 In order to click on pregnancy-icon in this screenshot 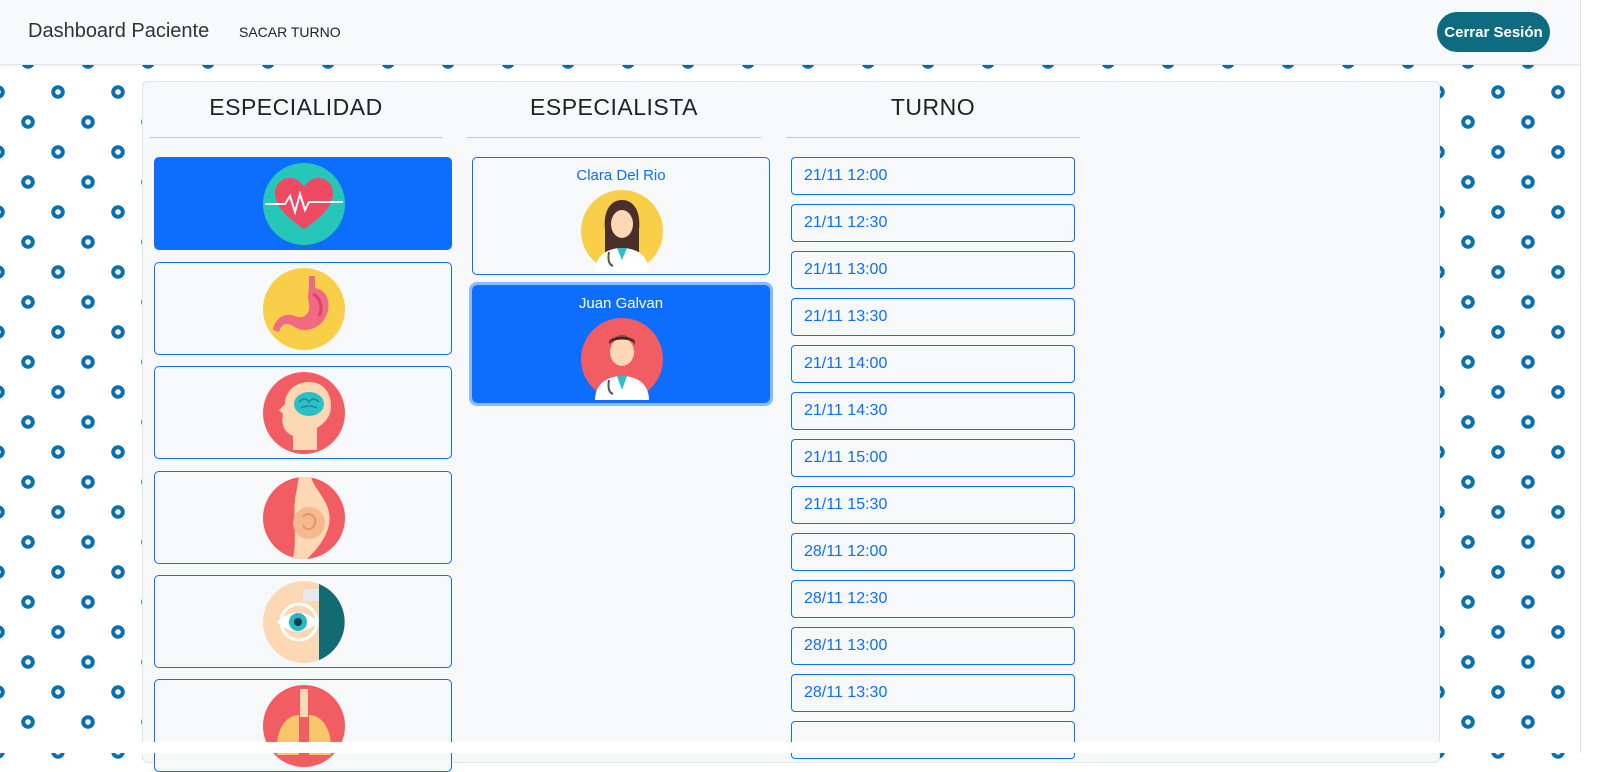, I will do `click(304, 518)`.